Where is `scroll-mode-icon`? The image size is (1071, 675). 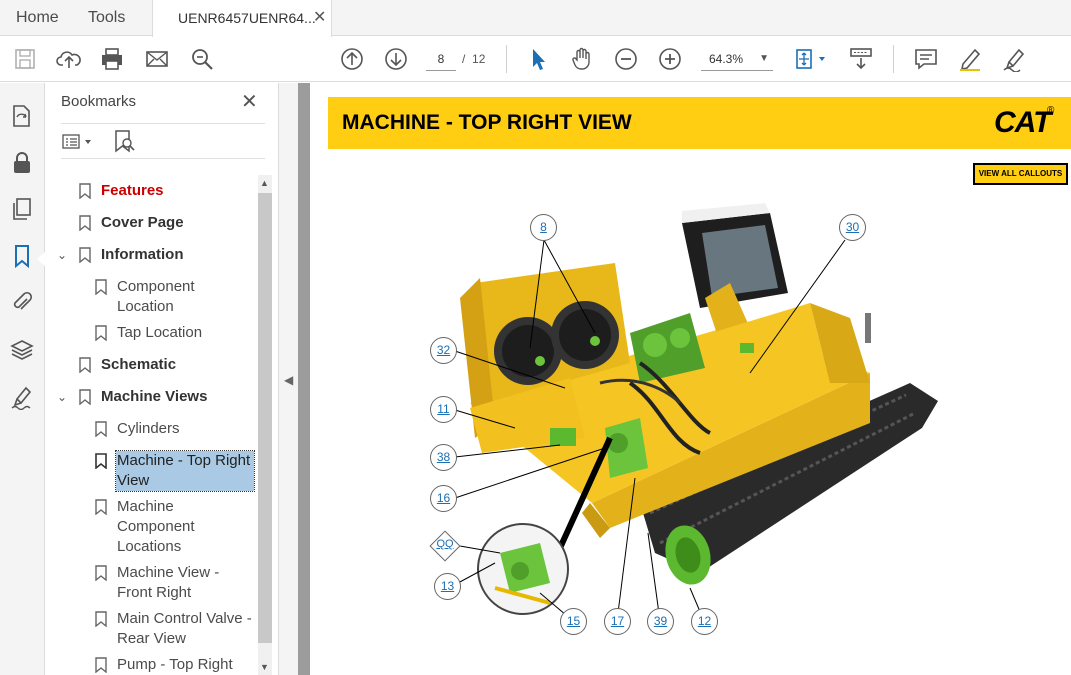
scroll-mode-icon is located at coordinates (861, 59).